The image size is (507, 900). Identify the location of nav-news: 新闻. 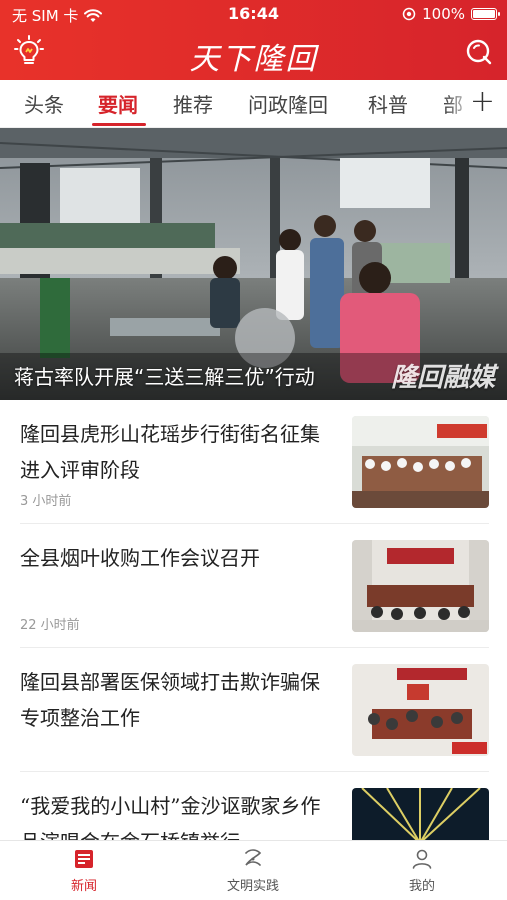
(84, 870).